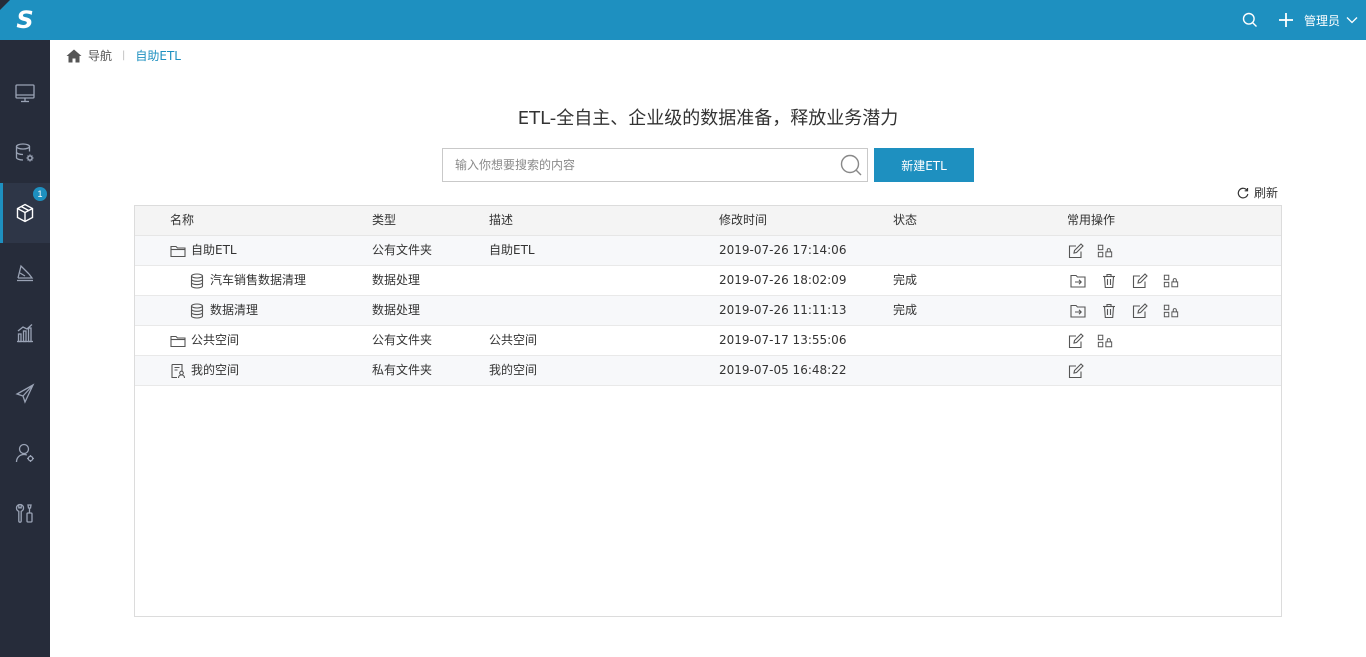 This screenshot has width=1366, height=657. I want to click on sidebar-item-publish, so click(25, 393).